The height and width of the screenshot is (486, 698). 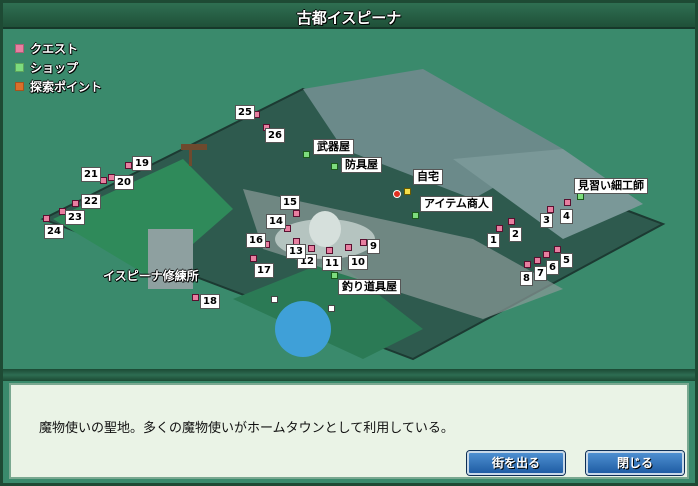 What do you see at coordinates (515, 234) in the screenshot?
I see `quest-number: 2` at bounding box center [515, 234].